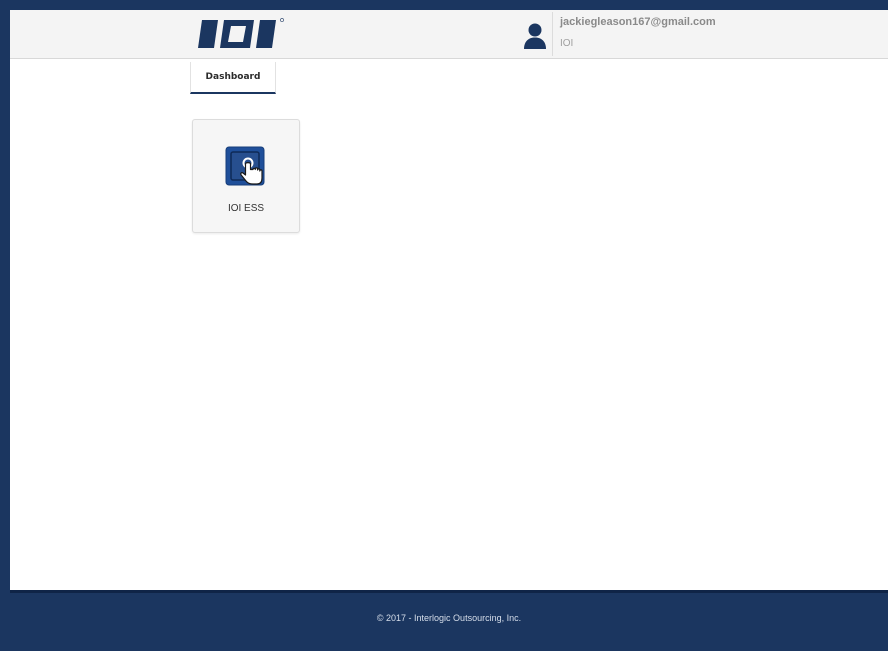  Describe the element at coordinates (638, 22) in the screenshot. I see `user-email: jackiegleason167@gmail.com` at that location.